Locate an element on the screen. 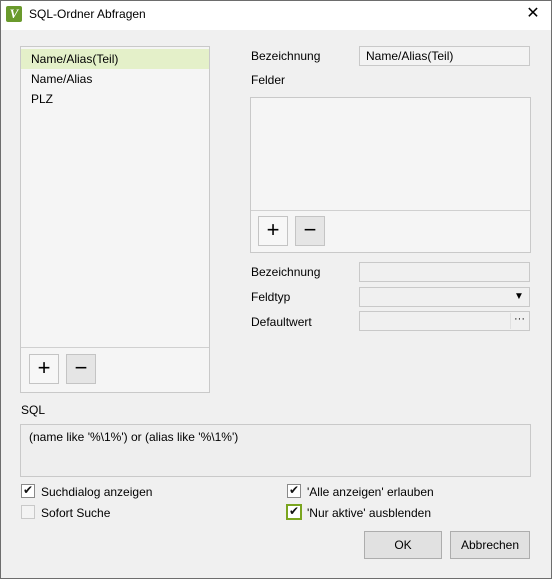 Image resolution: width=552 pixels, height=579 pixels. ok-button: OK is located at coordinates (403, 545).